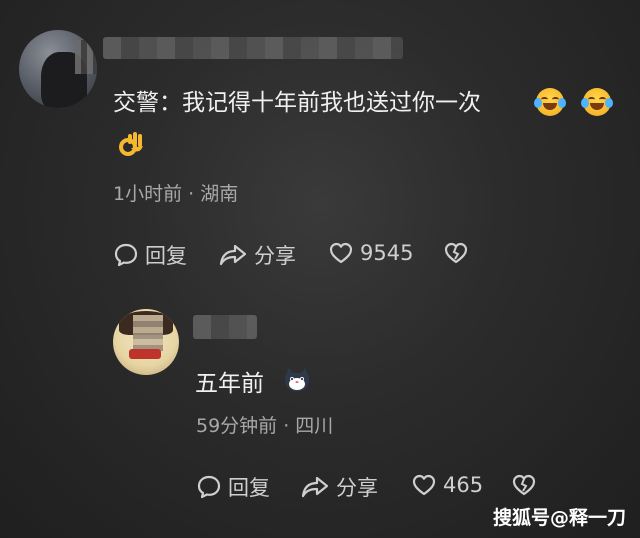  Describe the element at coordinates (176, 194) in the screenshot. I see `comment-meta: 1小时前 · 湖南` at that location.